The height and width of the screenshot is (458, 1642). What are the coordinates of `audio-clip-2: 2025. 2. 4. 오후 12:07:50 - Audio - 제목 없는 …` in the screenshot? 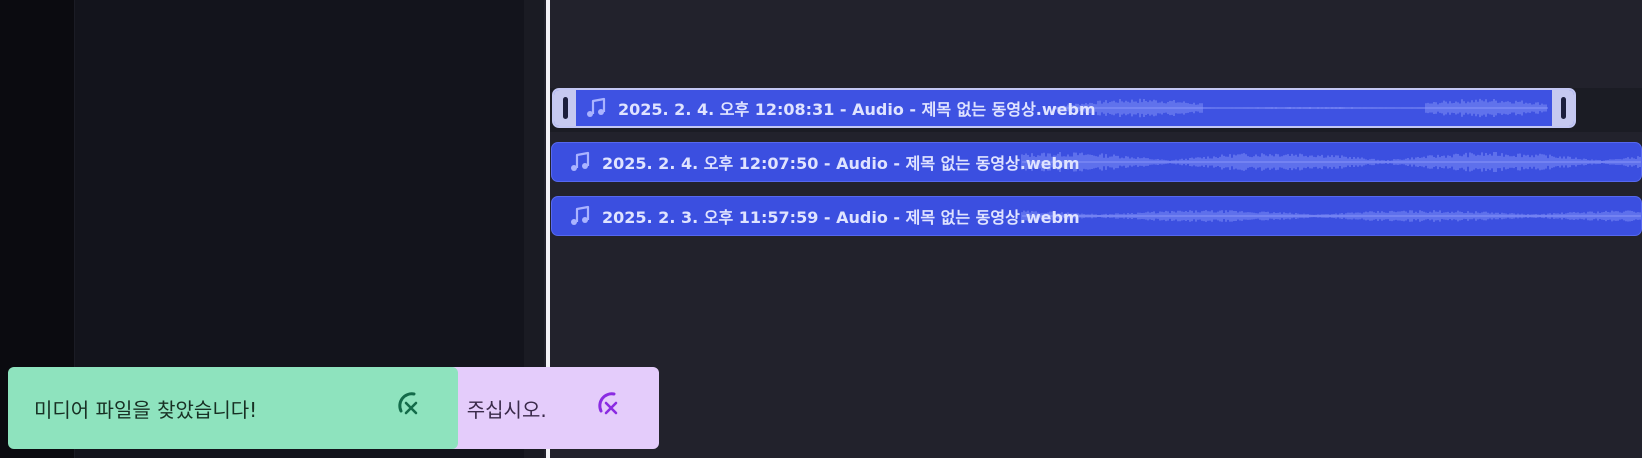 It's located at (1096, 162).